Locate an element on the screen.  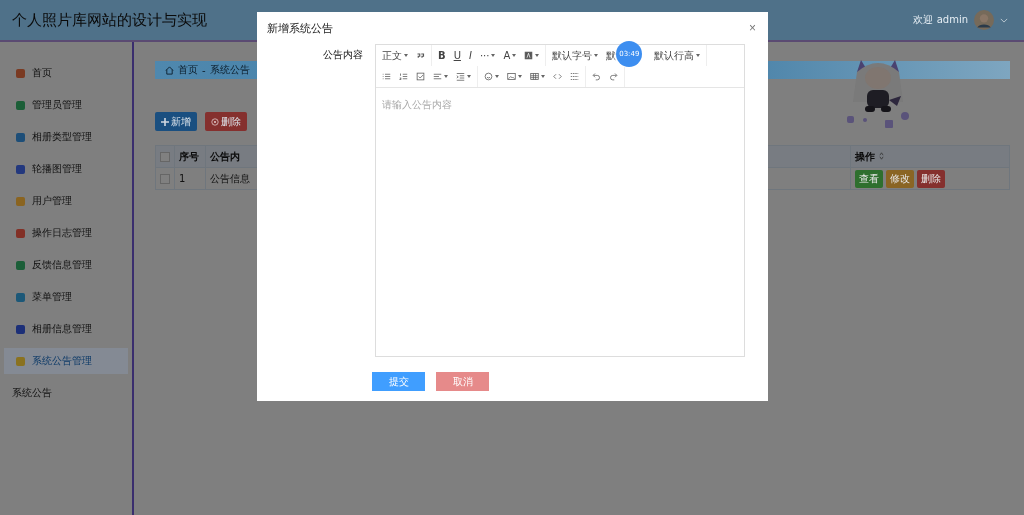
quote-icon is located at coordinates (420, 55).